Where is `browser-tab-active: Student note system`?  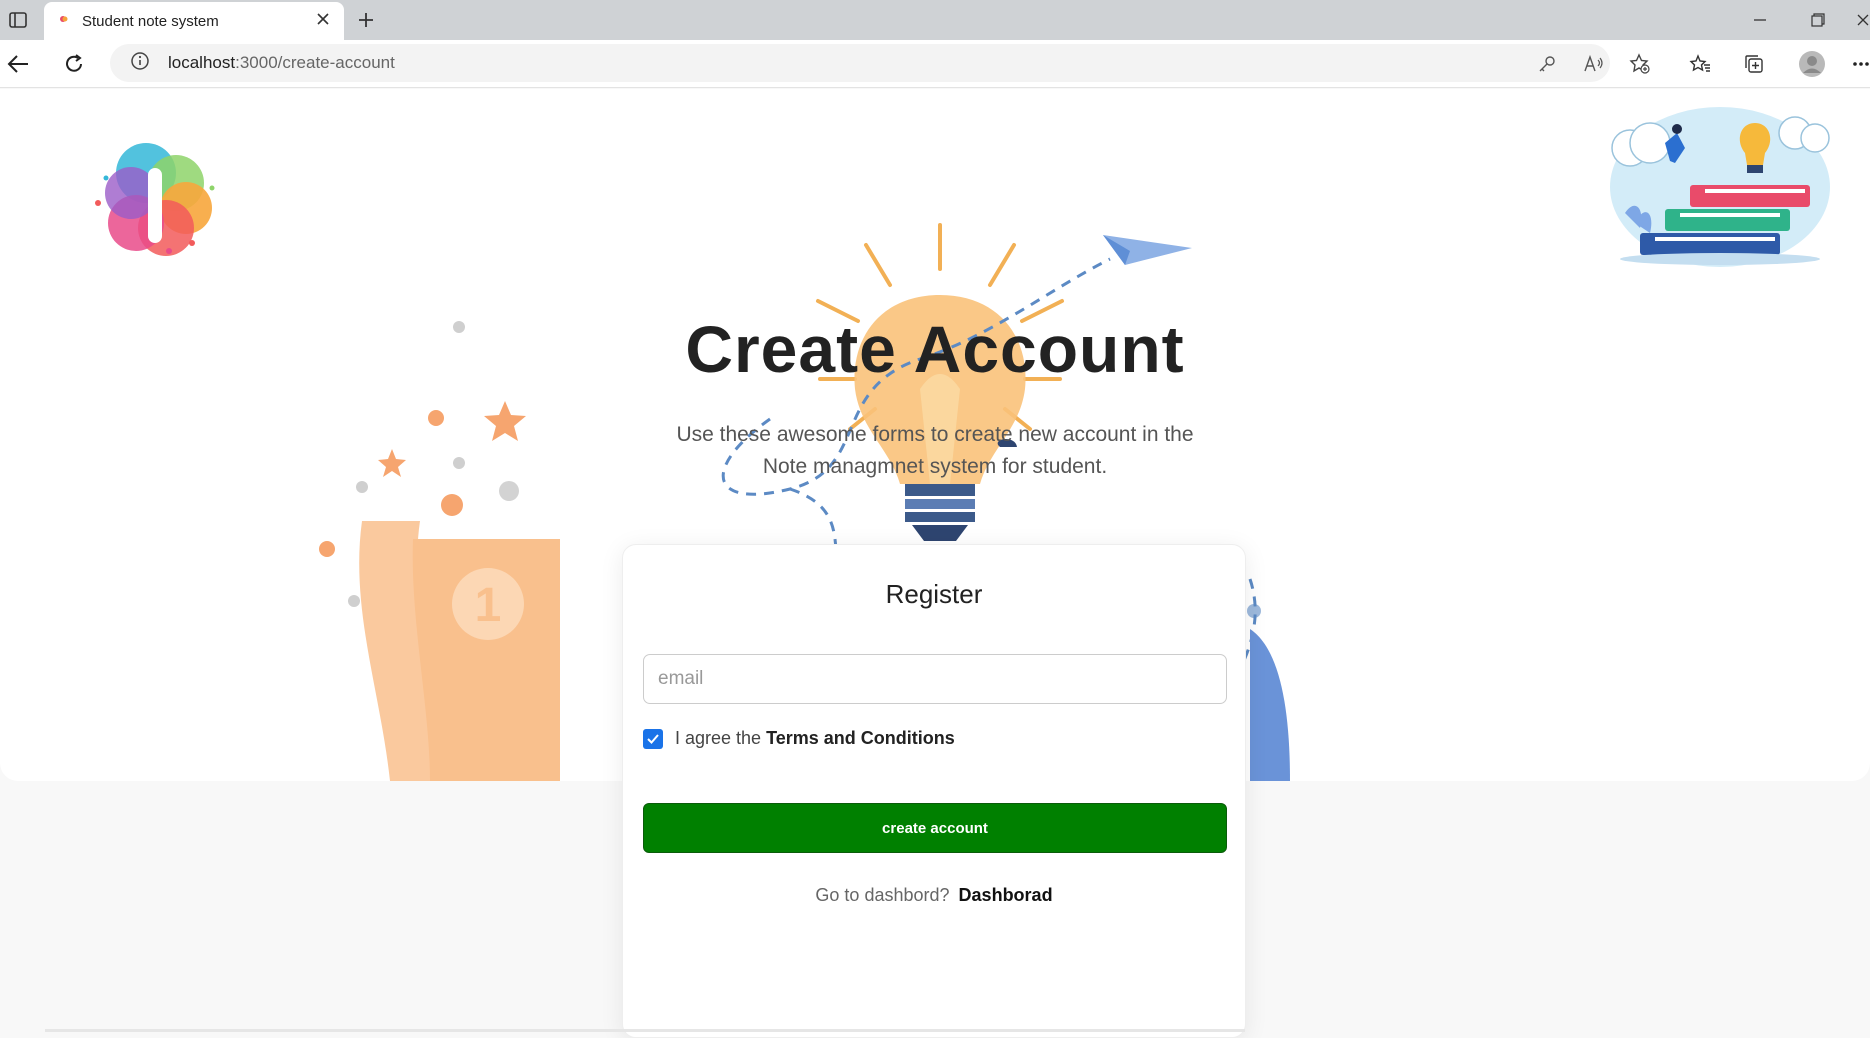 browser-tab-active: Student note system is located at coordinates (194, 21).